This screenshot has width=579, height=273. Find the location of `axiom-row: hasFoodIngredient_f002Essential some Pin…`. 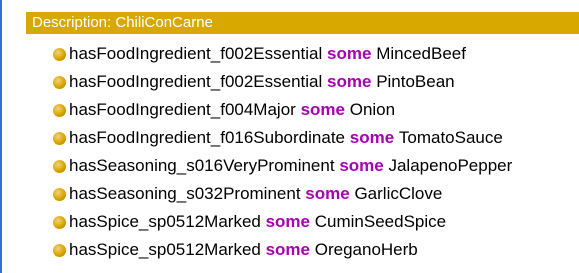

axiom-row: hasFoodIngredient_f002Essential some Pin… is located at coordinates (302, 82).